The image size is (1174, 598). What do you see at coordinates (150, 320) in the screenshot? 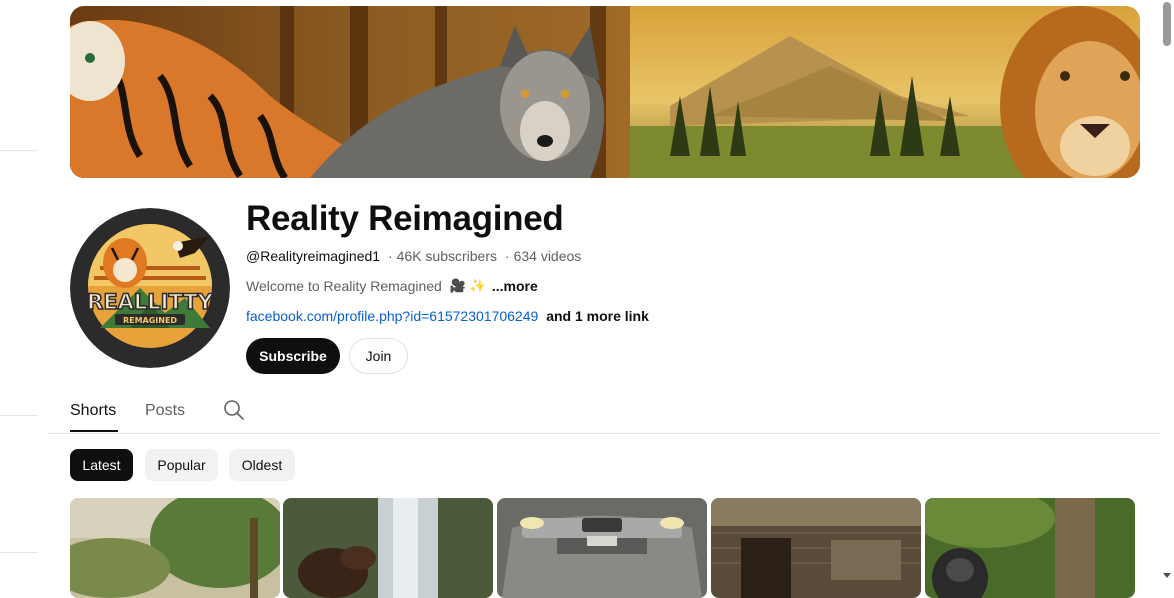
I see `avatar-subtitle: REMAGINED` at bounding box center [150, 320].